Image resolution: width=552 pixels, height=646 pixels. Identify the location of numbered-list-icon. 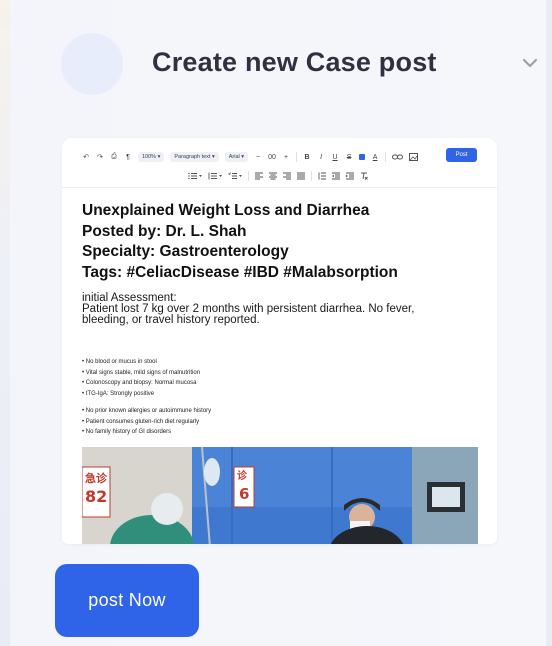
(215, 176).